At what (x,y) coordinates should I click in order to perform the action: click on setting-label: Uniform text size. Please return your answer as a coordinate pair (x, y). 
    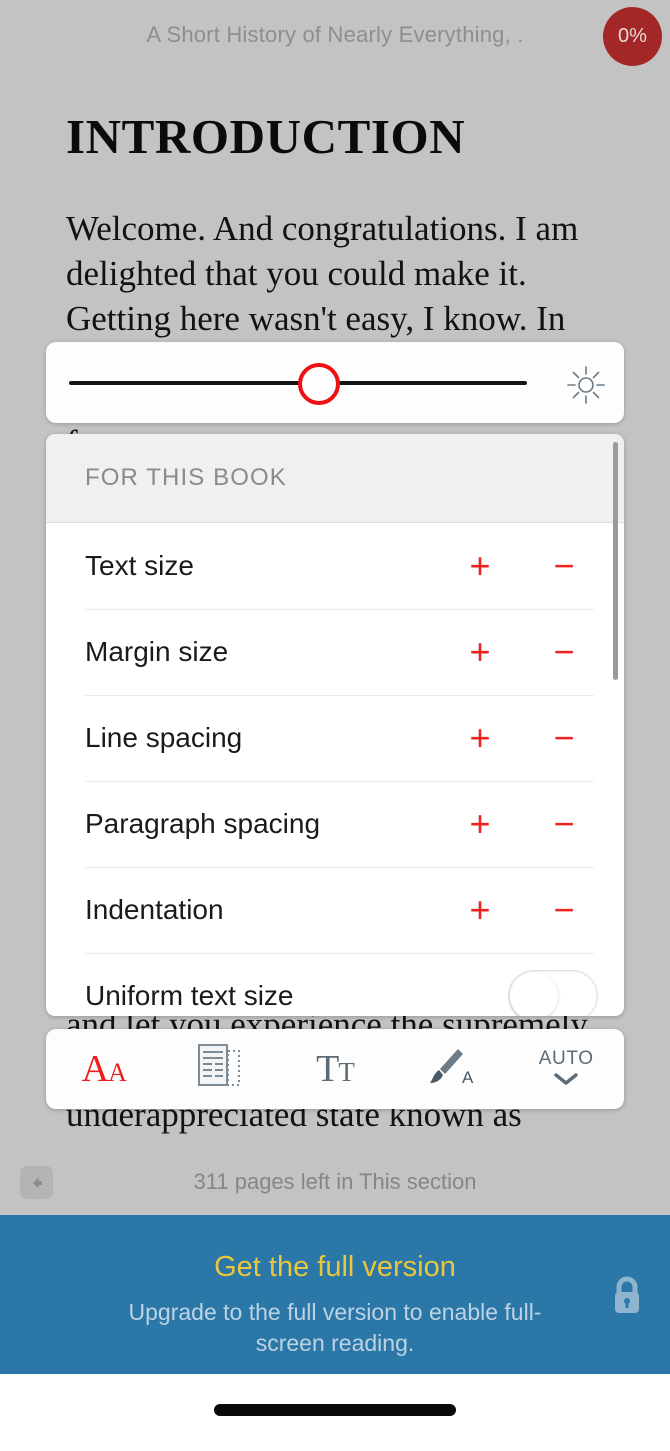
    Looking at the image, I should click on (189, 995).